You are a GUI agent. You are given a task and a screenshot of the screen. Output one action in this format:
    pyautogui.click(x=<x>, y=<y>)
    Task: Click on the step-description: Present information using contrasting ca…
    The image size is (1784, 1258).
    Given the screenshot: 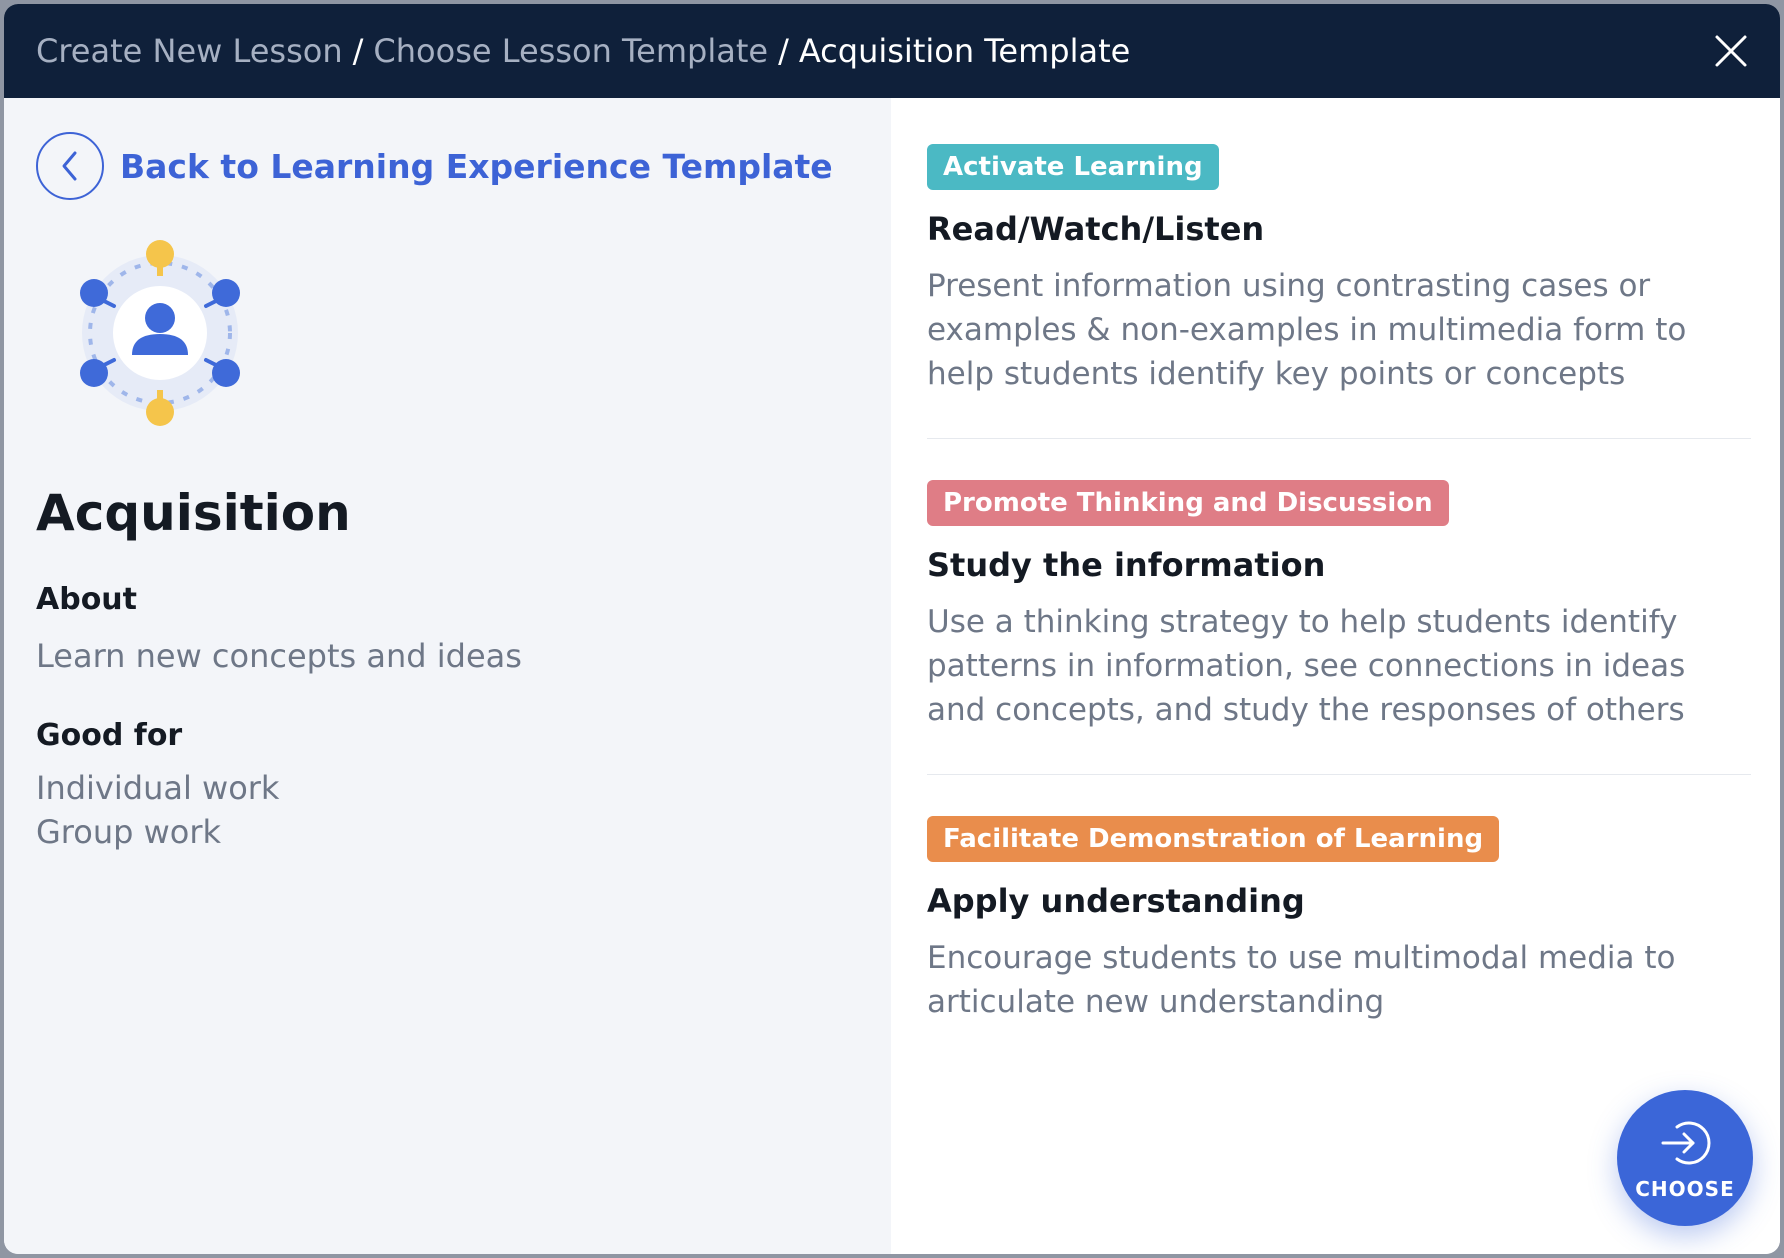 What is the action you would take?
    pyautogui.click(x=1307, y=330)
    